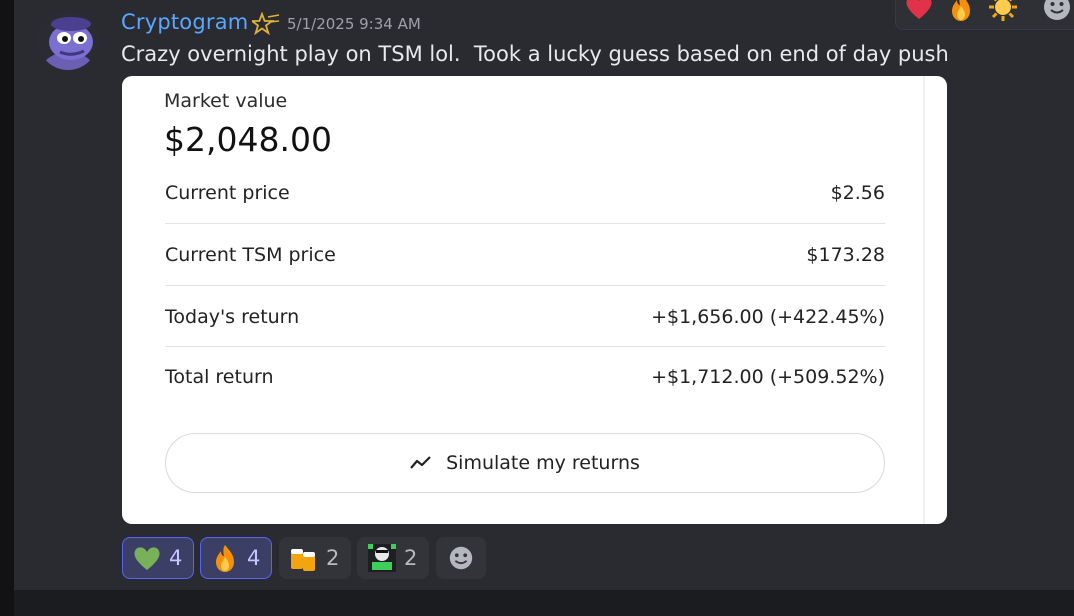 This screenshot has height=616, width=1074. What do you see at coordinates (768, 377) in the screenshot?
I see `row-value: +$1,712.00 (+509.52%)` at bounding box center [768, 377].